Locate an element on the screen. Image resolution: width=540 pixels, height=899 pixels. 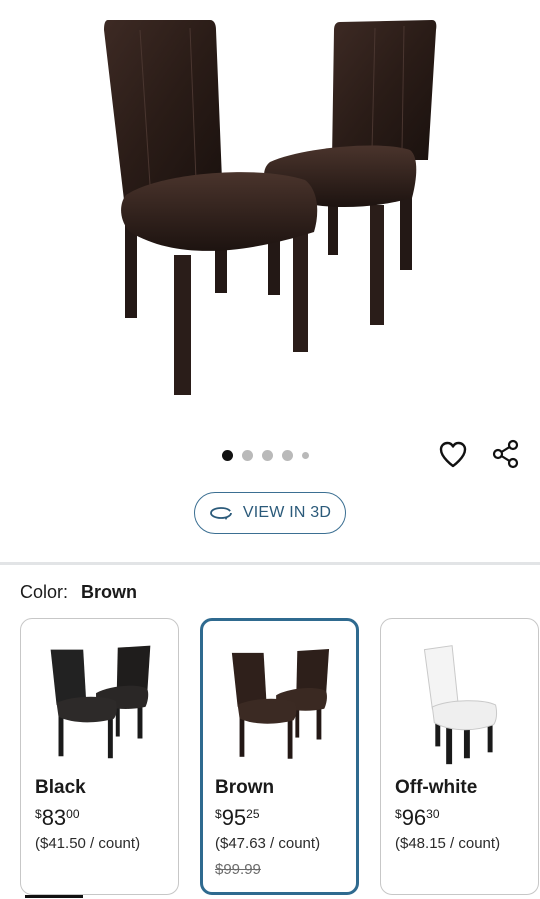
heart-icon is located at coordinates (453, 454).